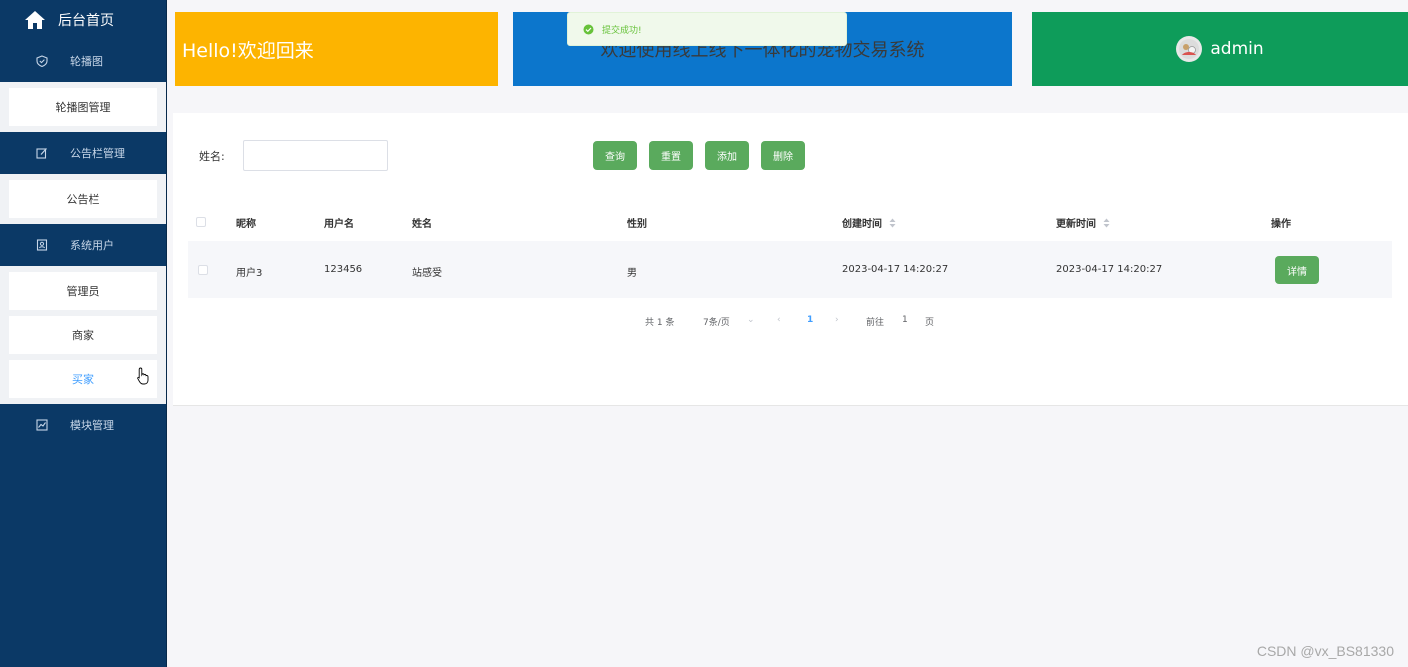 The width and height of the screenshot is (1408, 667). I want to click on sidebar-item-notice: 公告栏, so click(83, 199).